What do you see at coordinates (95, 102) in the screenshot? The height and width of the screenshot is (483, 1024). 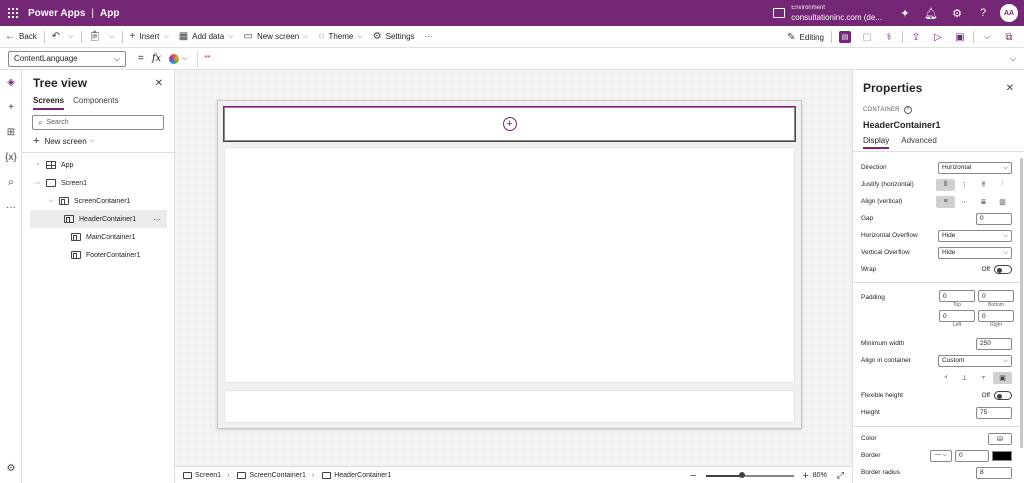 I see `tab-components: Components` at bounding box center [95, 102].